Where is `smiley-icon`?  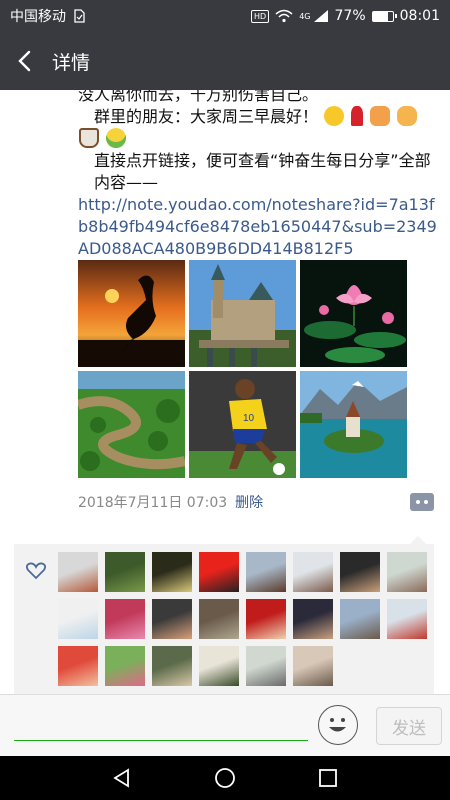
smiley-icon is located at coordinates (337, 725).